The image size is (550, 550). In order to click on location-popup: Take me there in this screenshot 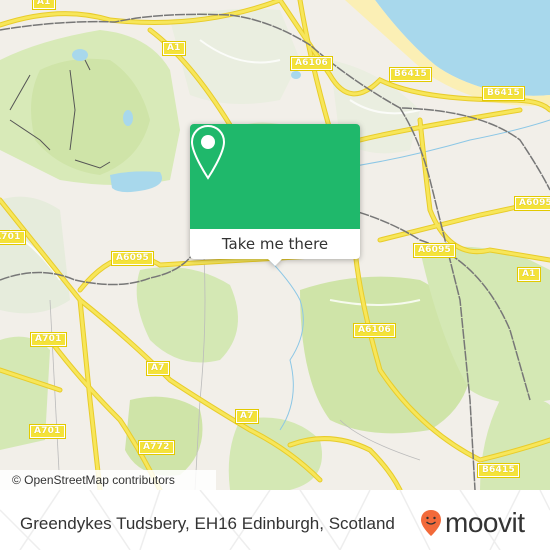, I will do `click(275, 195)`.